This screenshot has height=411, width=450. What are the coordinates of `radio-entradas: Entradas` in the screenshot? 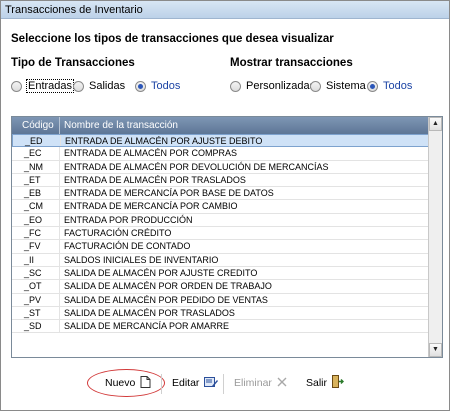 It's located at (43, 86).